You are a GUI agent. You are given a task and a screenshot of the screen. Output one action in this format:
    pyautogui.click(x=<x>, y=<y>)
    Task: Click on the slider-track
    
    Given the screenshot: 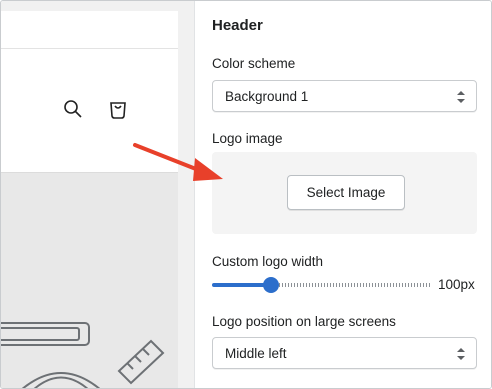 What is the action you would take?
    pyautogui.click(x=354, y=285)
    